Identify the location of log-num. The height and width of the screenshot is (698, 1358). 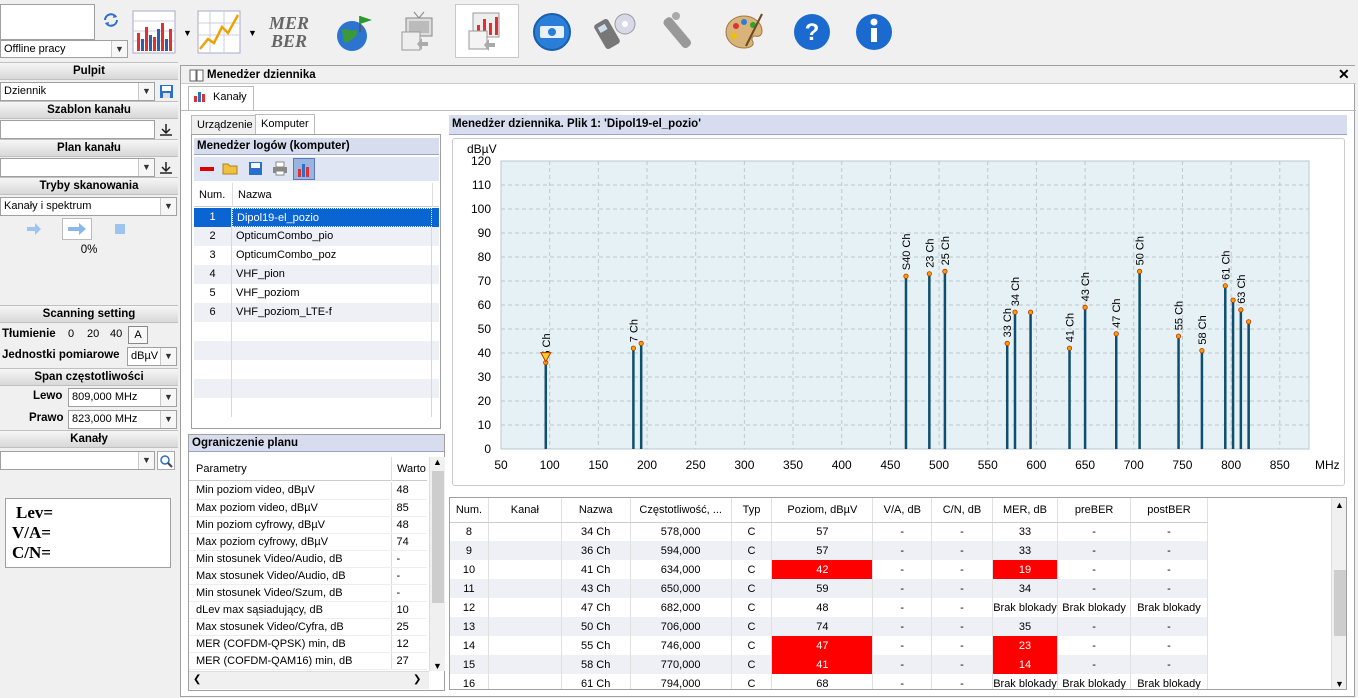
(213, 369).